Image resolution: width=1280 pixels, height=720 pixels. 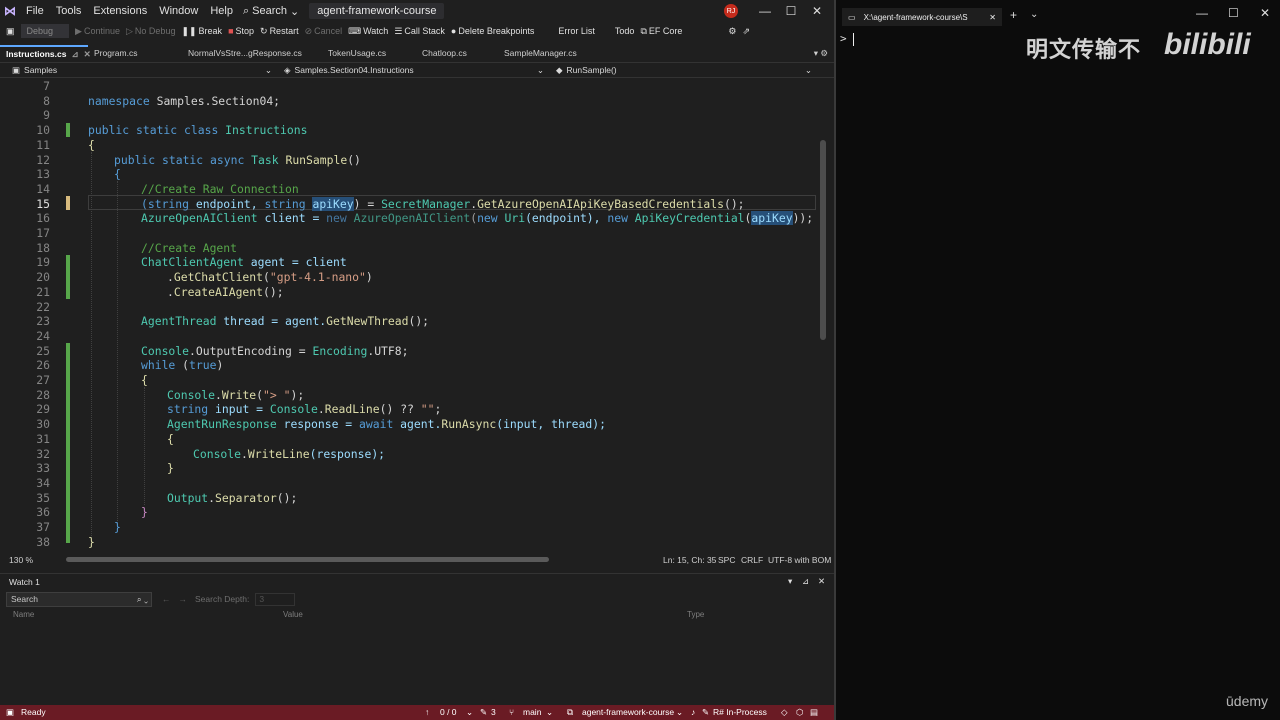 What do you see at coordinates (424, 31) in the screenshot?
I see `call-stack-label: Call Stack` at bounding box center [424, 31].